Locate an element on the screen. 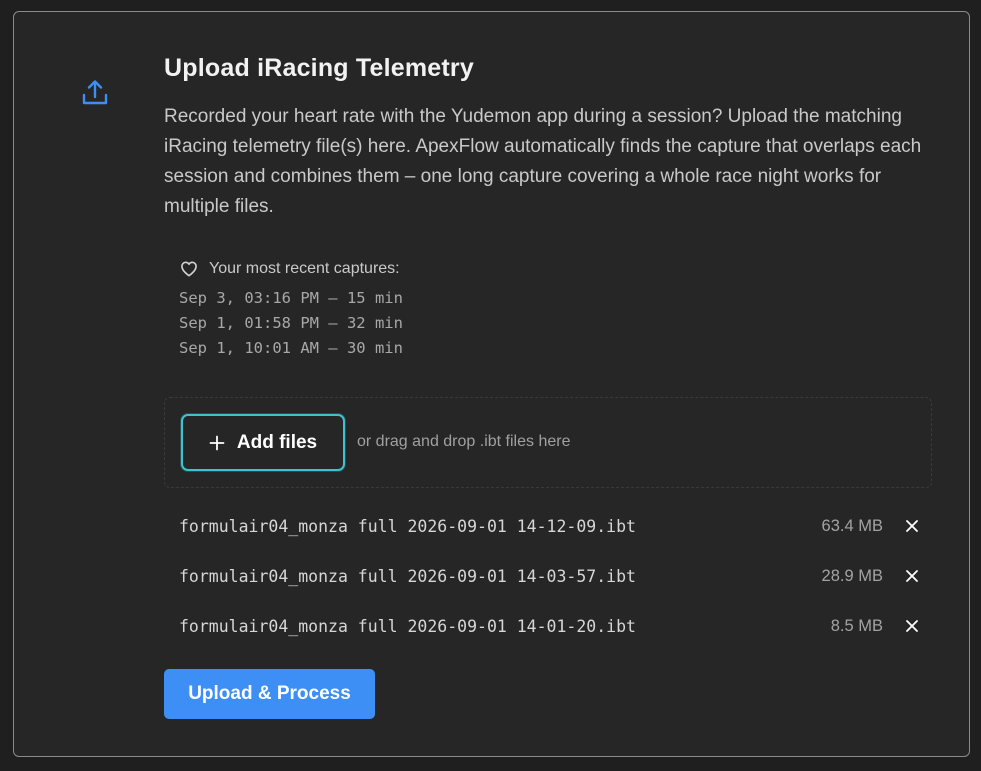 Image resolution: width=981 pixels, height=771 pixels. capture-item: Sep 1, 10:01 AM – 30 min is located at coordinates (291, 348).